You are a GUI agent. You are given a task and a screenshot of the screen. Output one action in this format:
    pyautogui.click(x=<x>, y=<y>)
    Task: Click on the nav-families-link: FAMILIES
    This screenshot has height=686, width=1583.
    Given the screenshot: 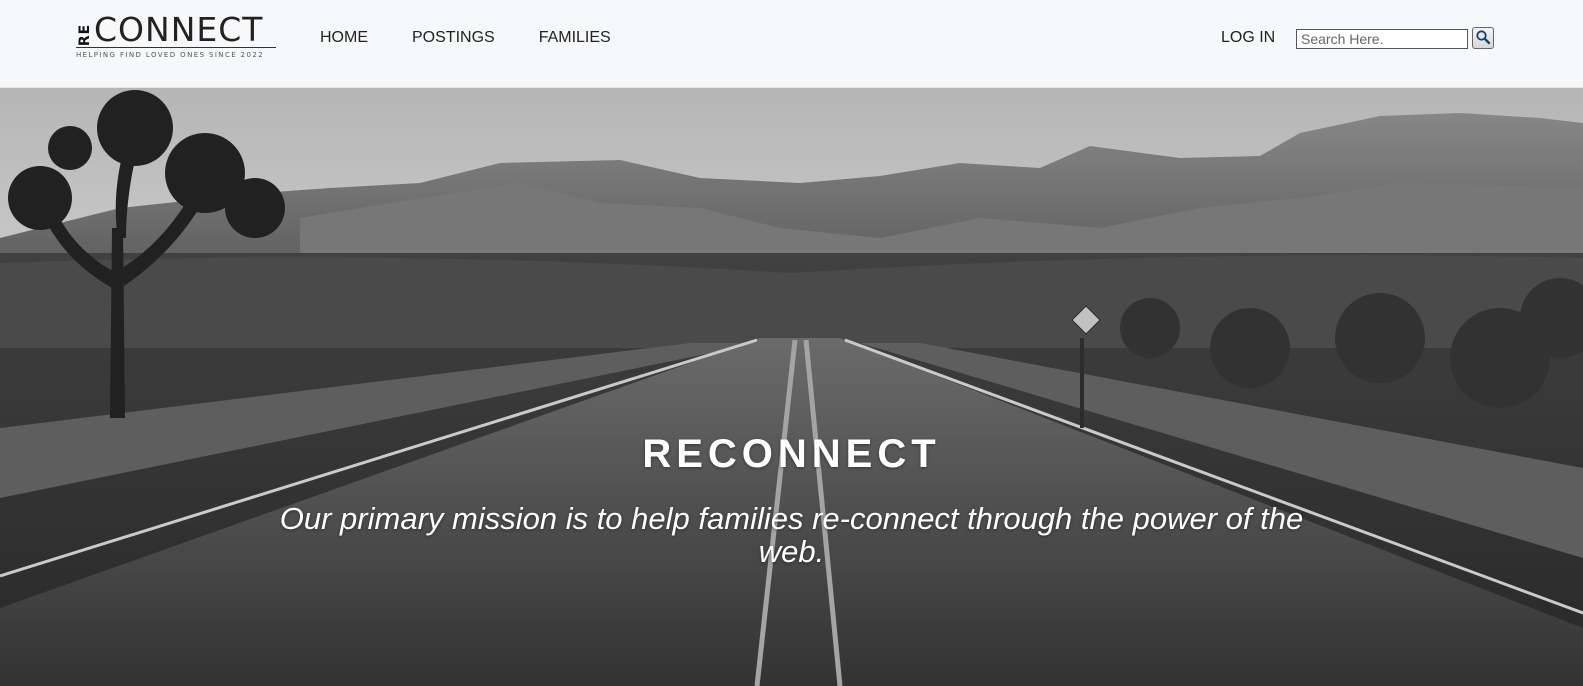 What is the action you would take?
    pyautogui.click(x=575, y=38)
    